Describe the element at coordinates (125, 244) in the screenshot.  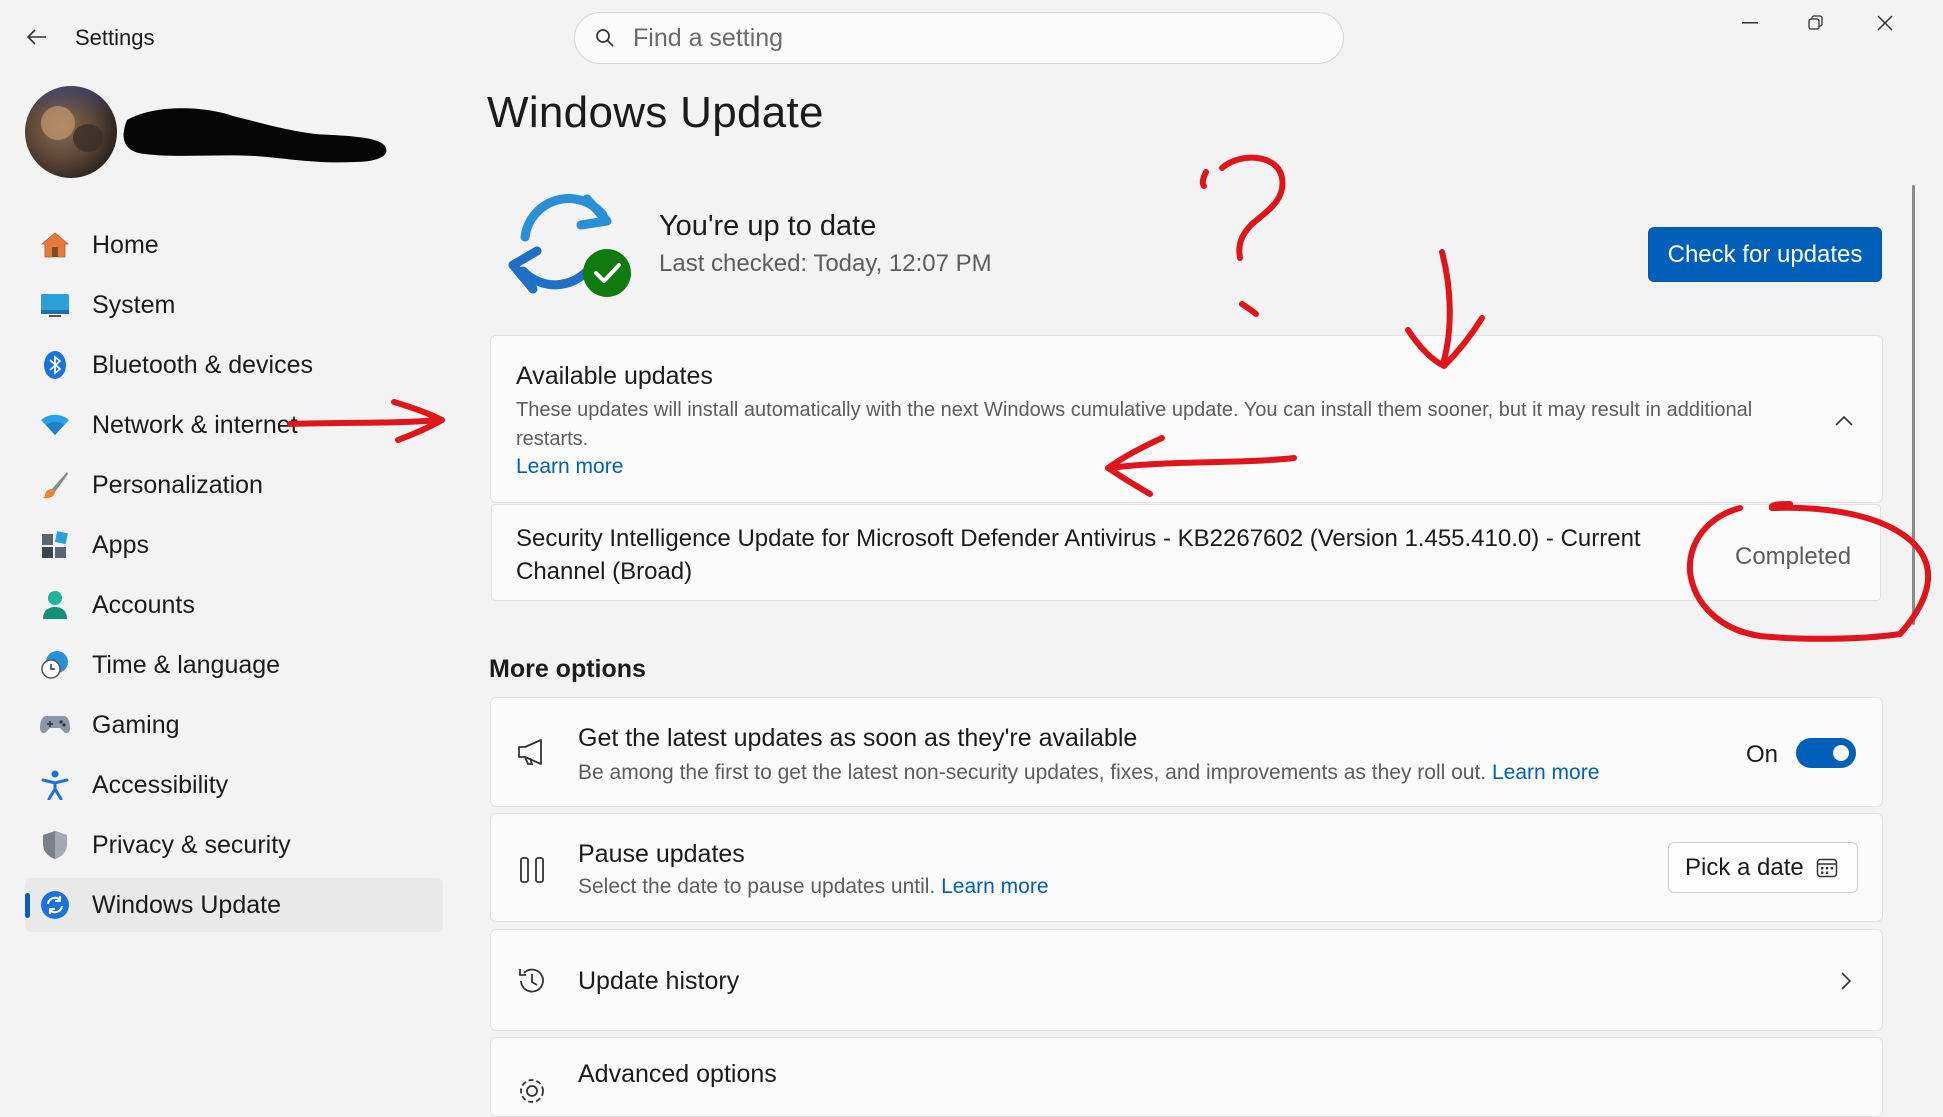
I see `sidebar-item-label: Home` at that location.